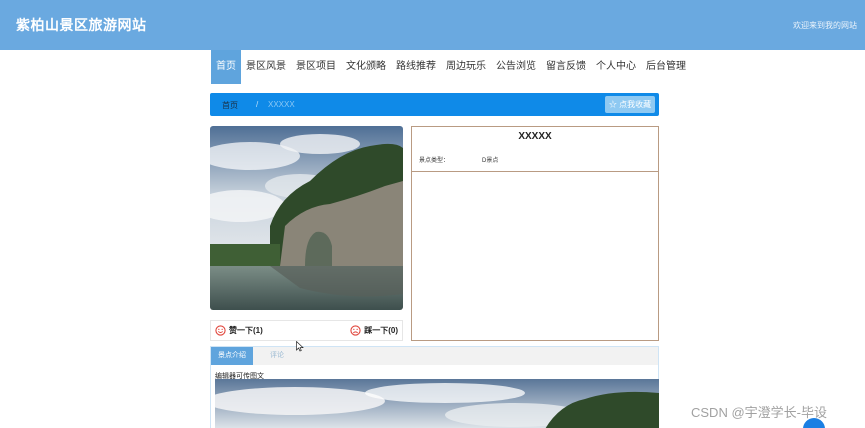 The width and height of the screenshot is (865, 428). What do you see at coordinates (535, 233) in the screenshot?
I see `detail-panel: XXXXX 景点类型： D景点` at bounding box center [535, 233].